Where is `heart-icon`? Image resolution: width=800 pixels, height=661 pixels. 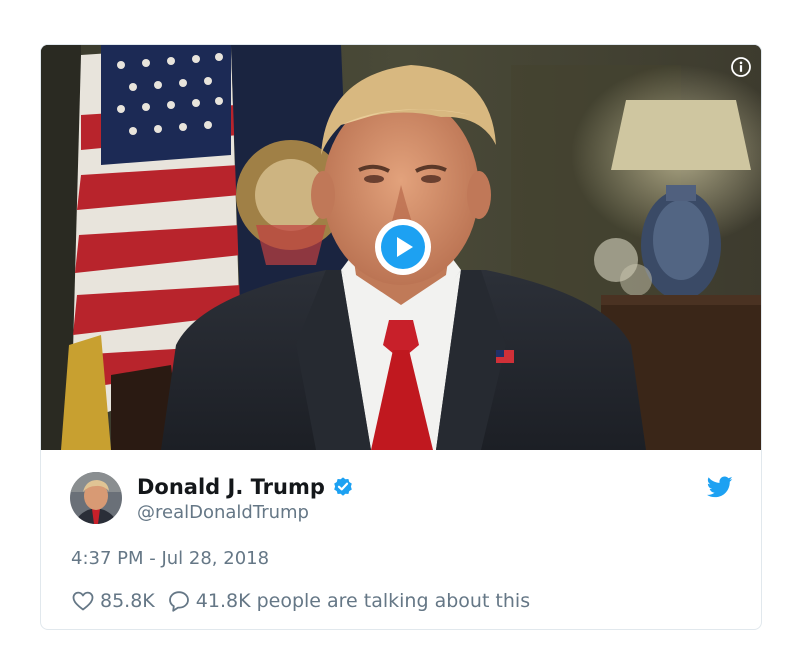
heart-icon is located at coordinates (83, 601).